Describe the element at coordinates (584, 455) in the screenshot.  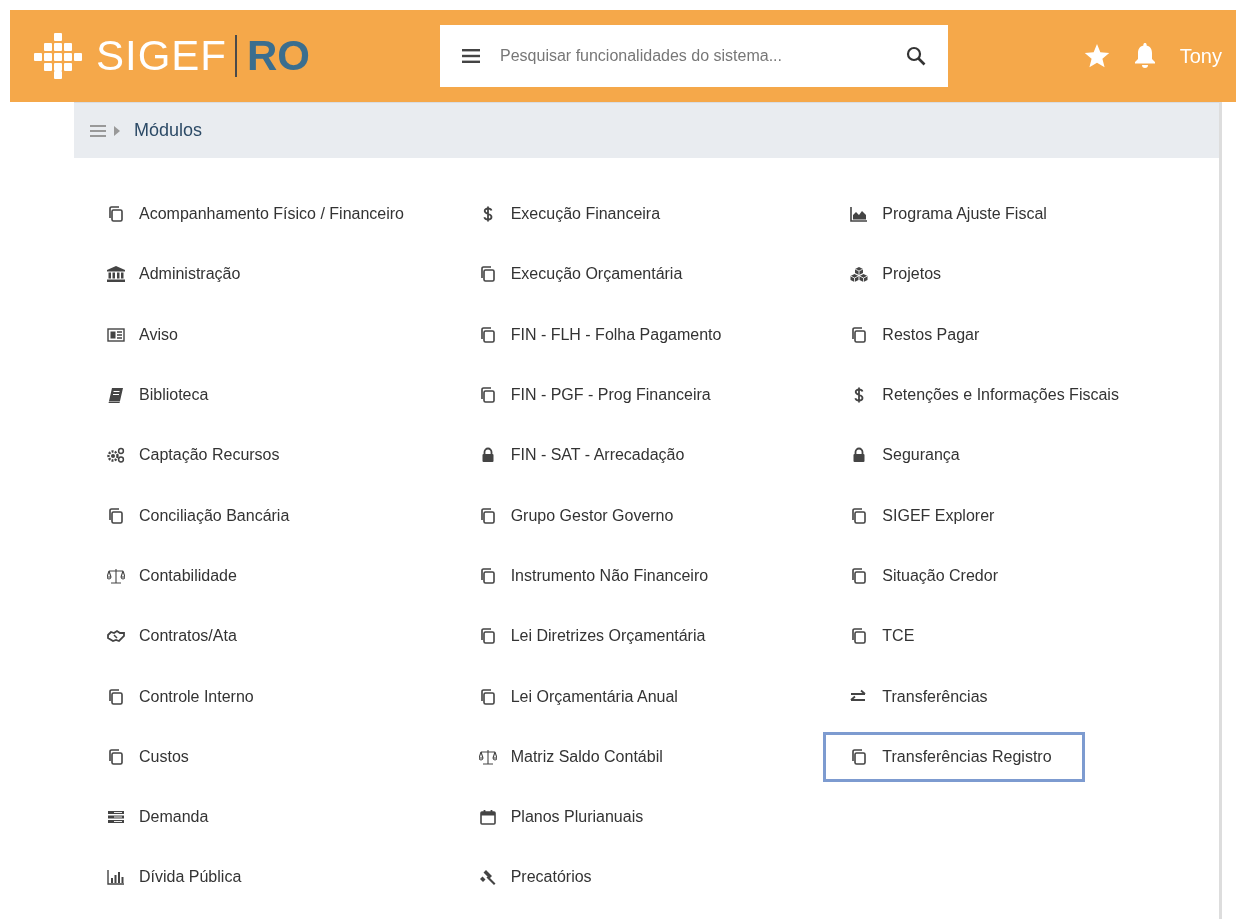
I see `module-link: FIN - SAT - Arrecadação` at that location.